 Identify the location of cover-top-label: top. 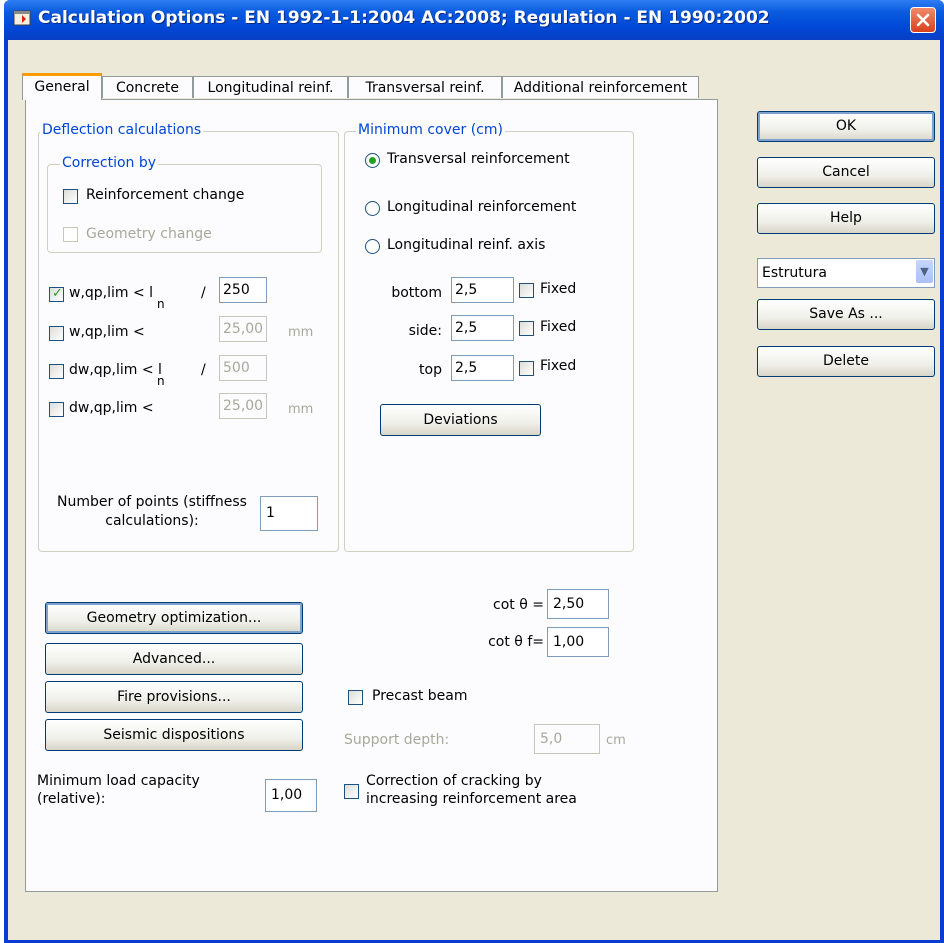
(430, 370).